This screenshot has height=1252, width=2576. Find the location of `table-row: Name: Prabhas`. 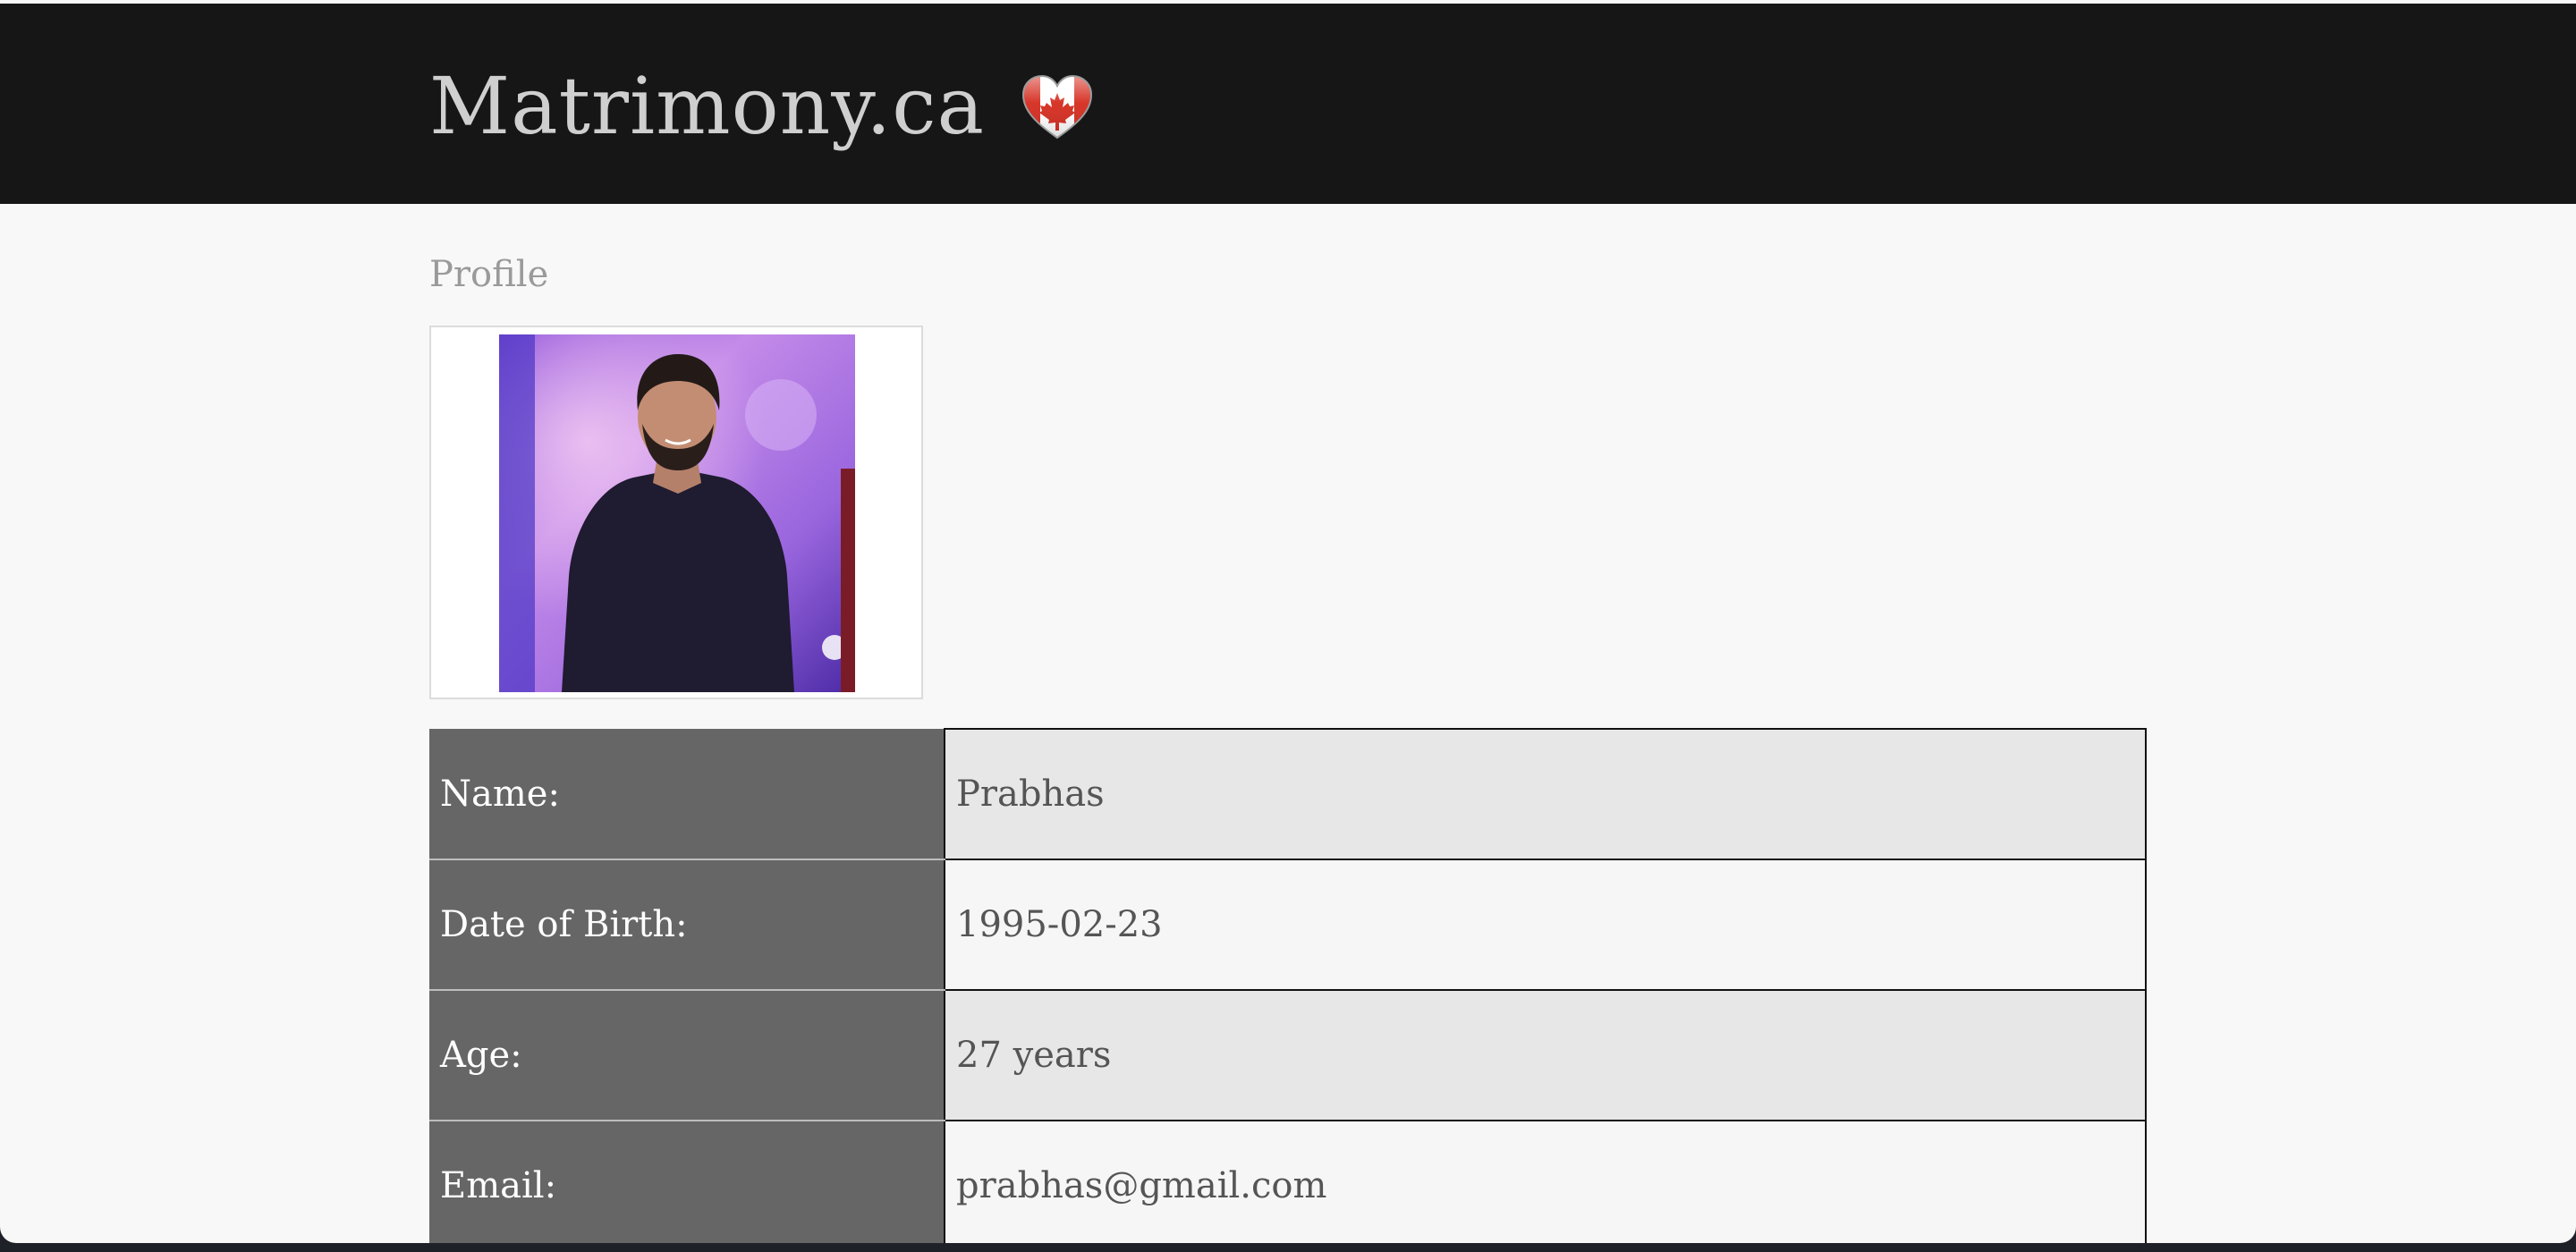

table-row: Name: Prabhas is located at coordinates (1288, 794).